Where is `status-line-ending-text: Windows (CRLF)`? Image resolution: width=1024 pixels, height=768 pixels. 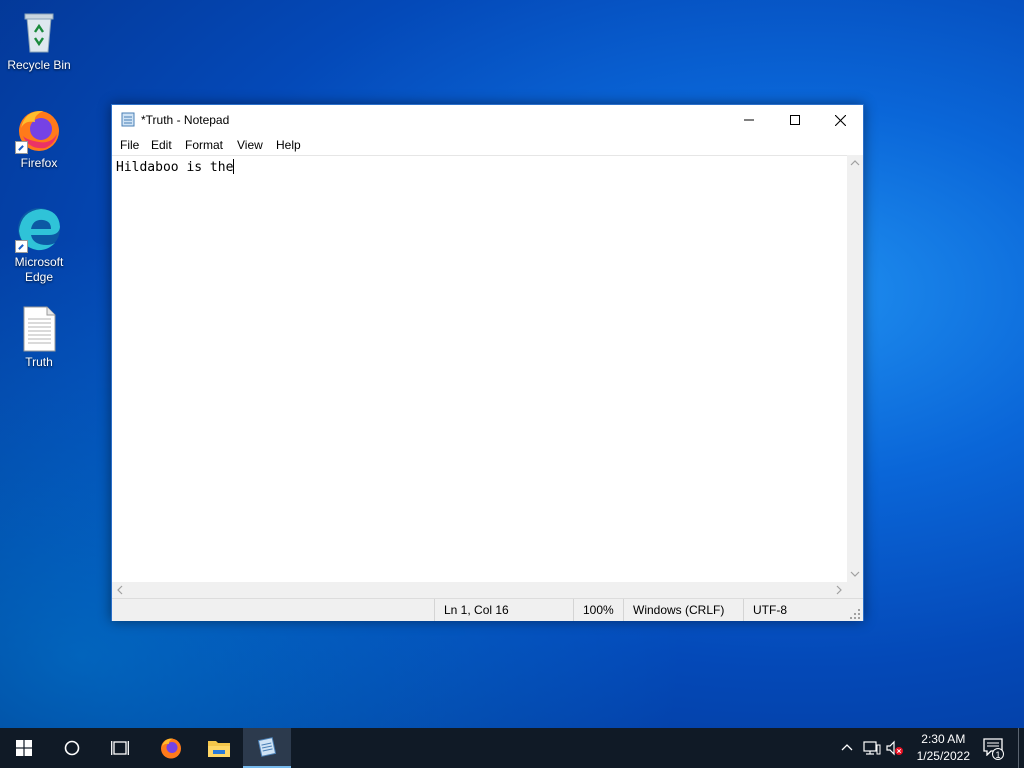
status-line-ending-text: Windows (CRLF) is located at coordinates (679, 610).